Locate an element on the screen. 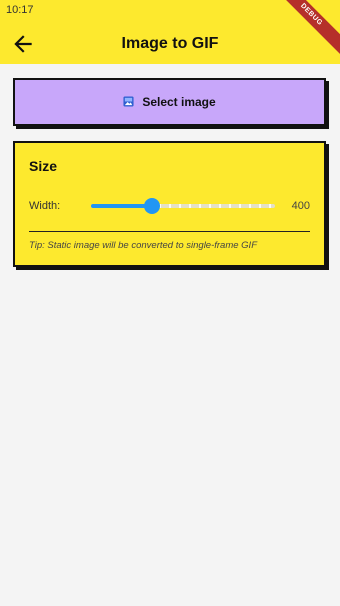  select-image-button-content: Select image is located at coordinates (169, 102).